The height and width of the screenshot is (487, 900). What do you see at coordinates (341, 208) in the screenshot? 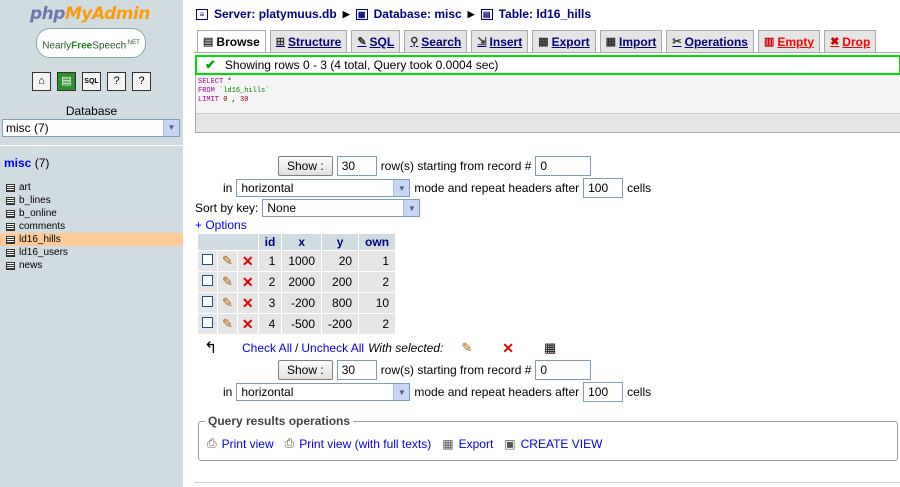
I see `sort-key-select: None ▼` at bounding box center [341, 208].